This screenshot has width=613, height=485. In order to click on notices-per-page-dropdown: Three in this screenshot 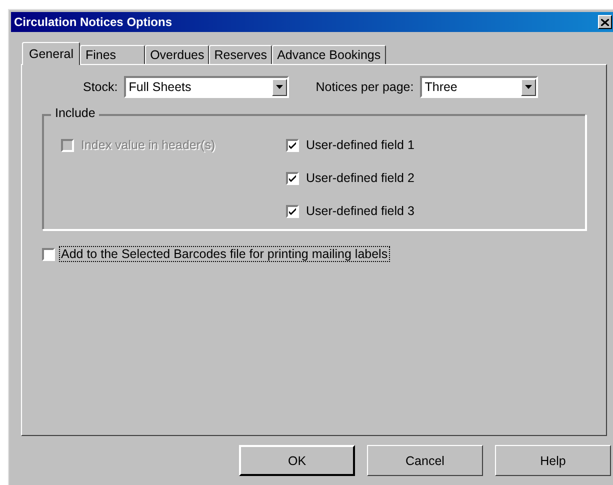, I will do `click(479, 87)`.